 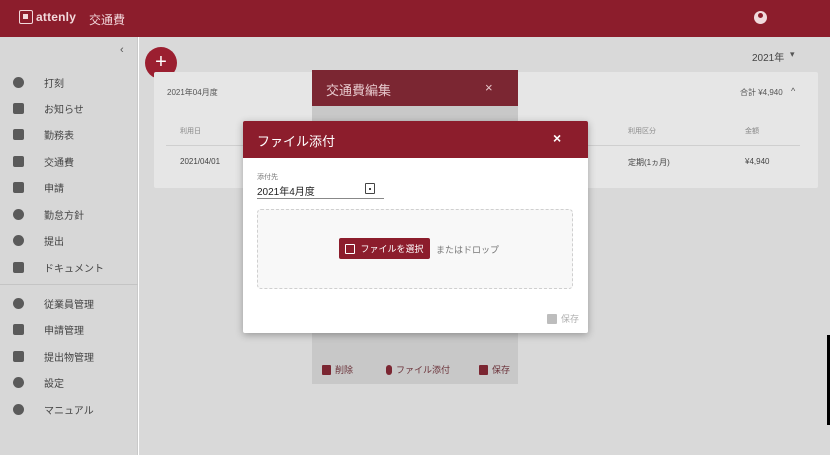 I want to click on folder-person-icon, so click(x=18, y=356).